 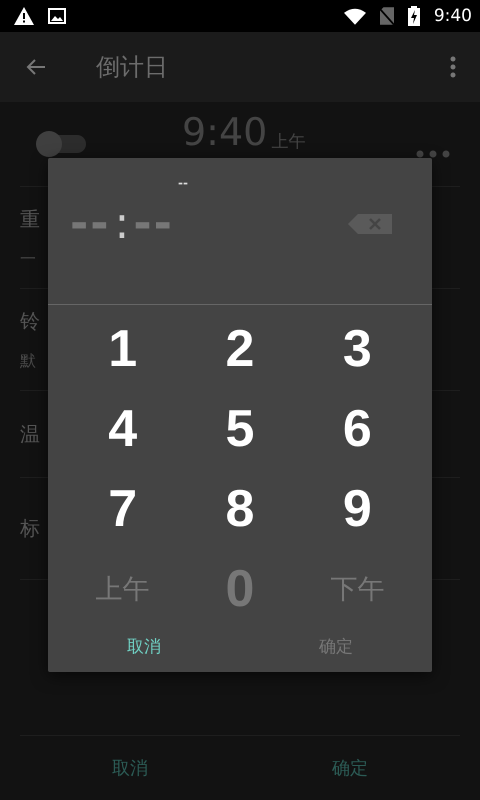 What do you see at coordinates (90, 223) in the screenshot?
I see `hours-display: --` at bounding box center [90, 223].